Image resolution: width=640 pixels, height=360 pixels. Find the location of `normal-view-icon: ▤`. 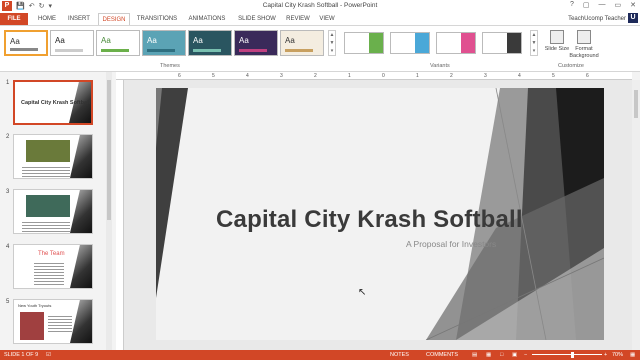

normal-view-icon: ▤ is located at coordinates (474, 355).